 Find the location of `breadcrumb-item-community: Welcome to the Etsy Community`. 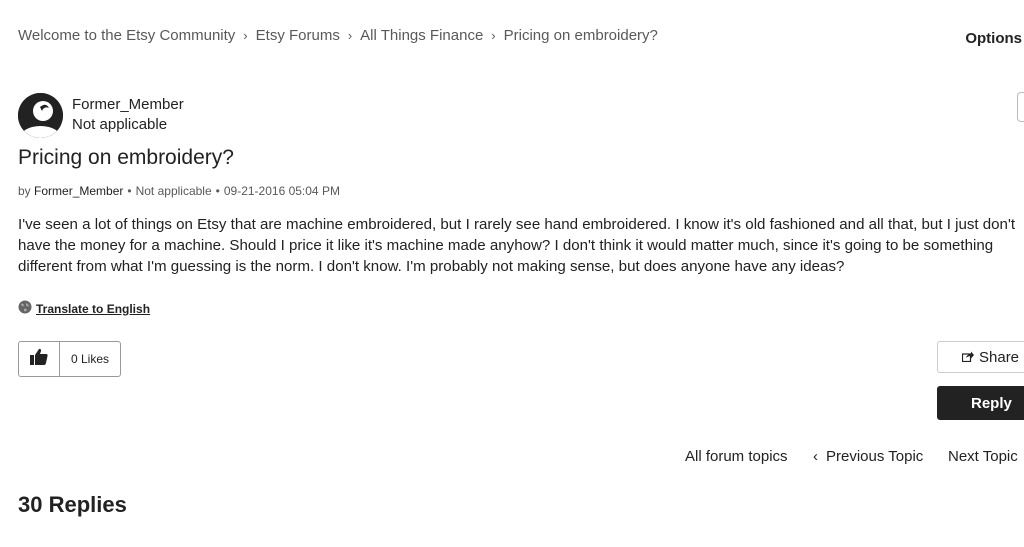

breadcrumb-item-community: Welcome to the Etsy Community is located at coordinates (126, 35).